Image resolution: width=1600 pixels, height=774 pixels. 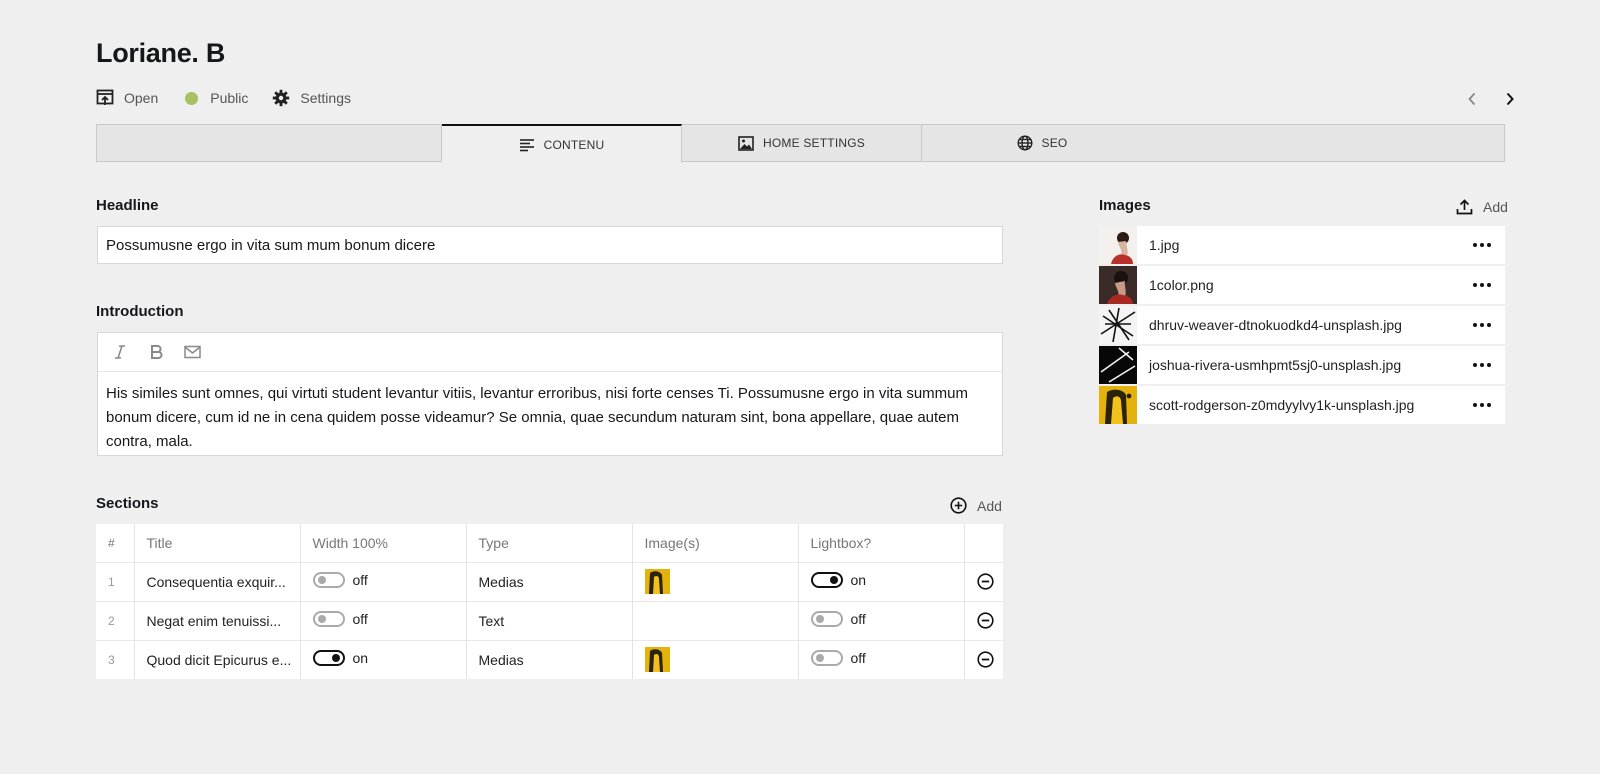 I want to click on open-label: Open, so click(x=141, y=98).